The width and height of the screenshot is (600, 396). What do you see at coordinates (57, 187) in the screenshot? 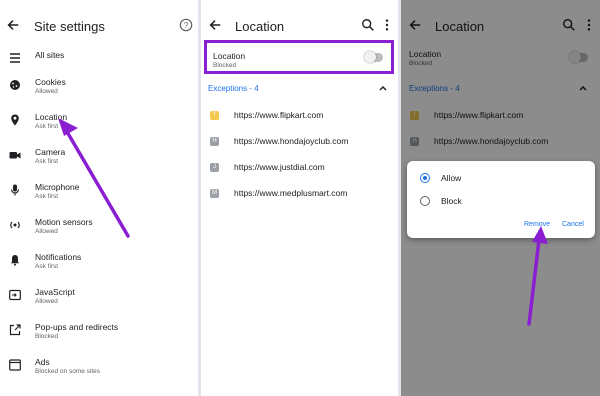
I see `settings-item-label: Microphone` at bounding box center [57, 187].